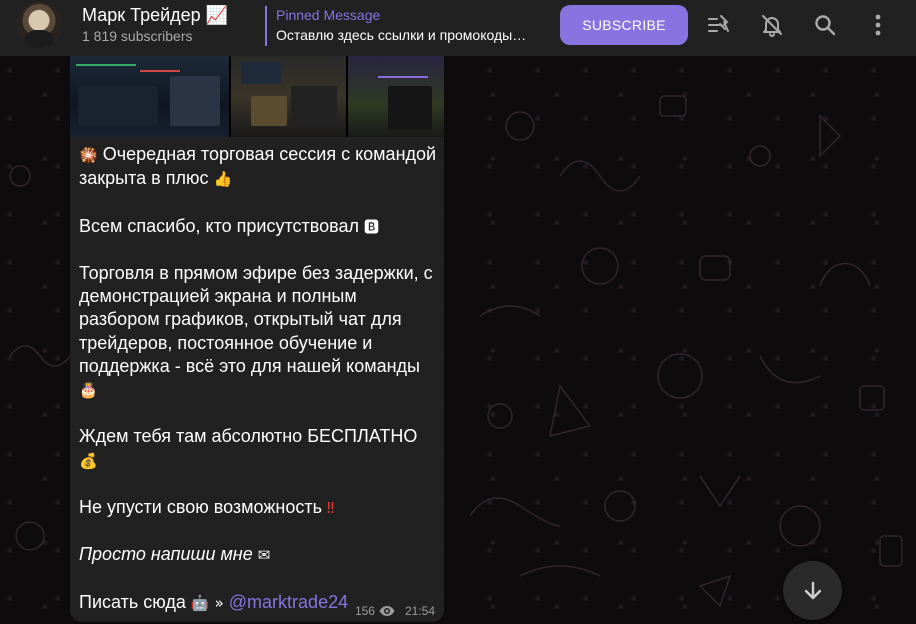 The height and width of the screenshot is (624, 916). I want to click on pinned-label: Pinned Message, so click(328, 15).